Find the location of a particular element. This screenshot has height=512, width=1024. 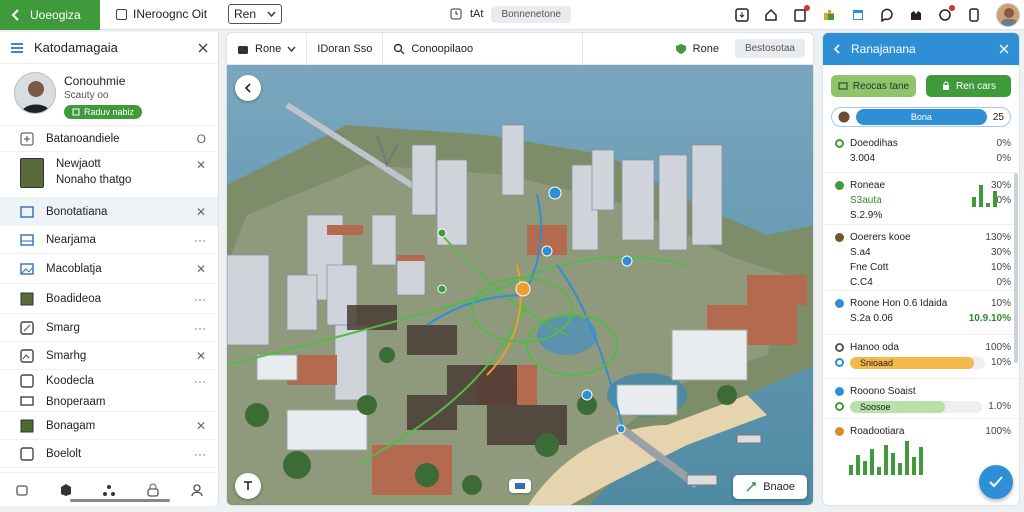

share-icon is located at coordinates (109, 490).